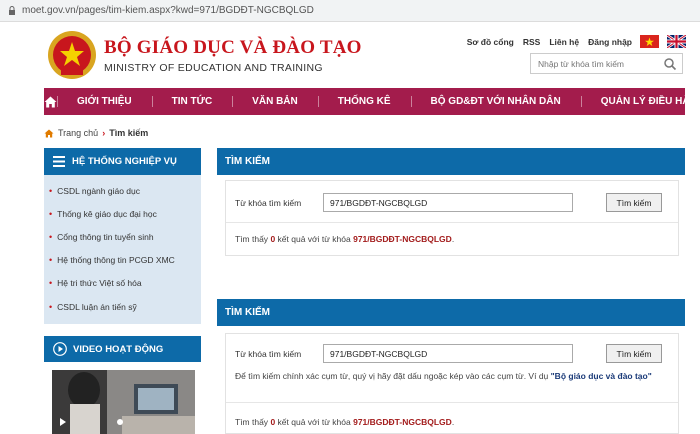 The image size is (700, 434). Describe the element at coordinates (60, 349) in the screenshot. I see `play-circle-icon` at that location.